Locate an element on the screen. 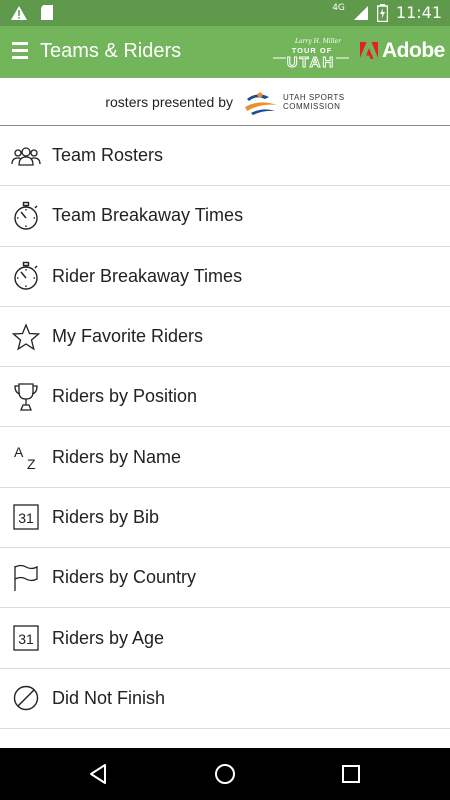 The image size is (450, 800). recents-icon is located at coordinates (351, 774).